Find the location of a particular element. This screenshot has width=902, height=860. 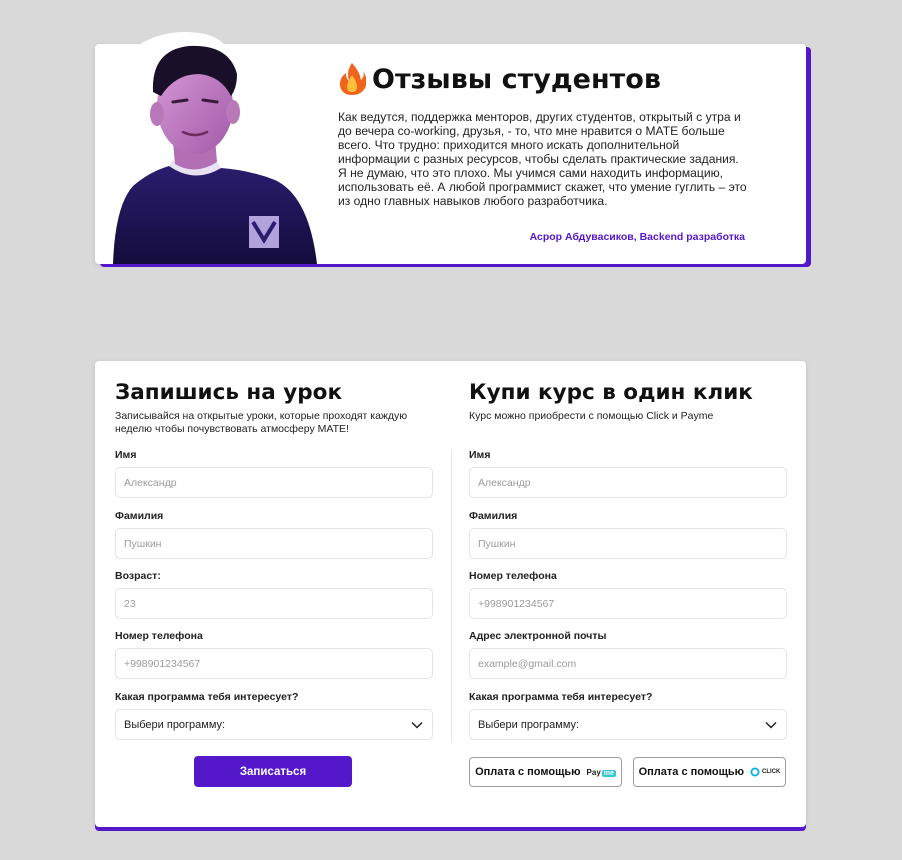

age-field: Возраст: 23 is located at coordinates (274, 594).